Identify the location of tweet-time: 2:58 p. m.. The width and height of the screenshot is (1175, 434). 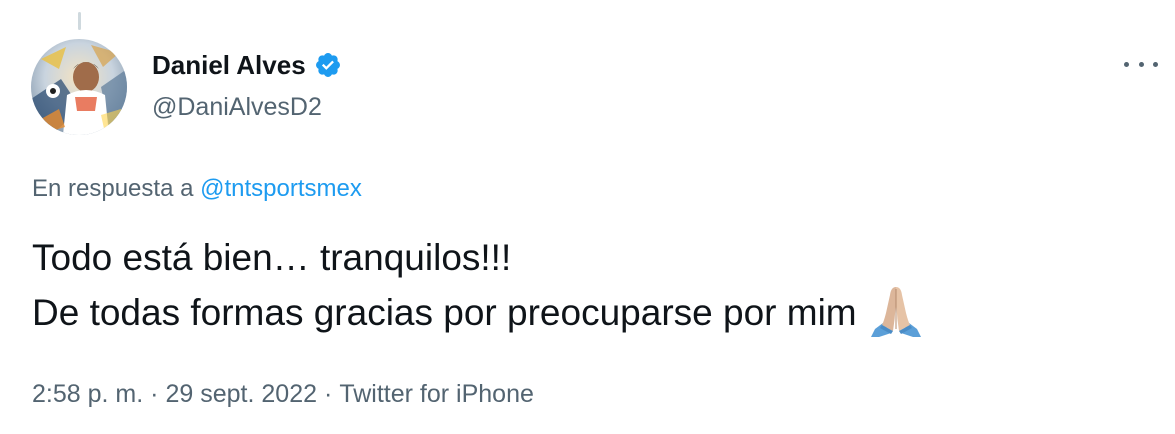
(87, 394).